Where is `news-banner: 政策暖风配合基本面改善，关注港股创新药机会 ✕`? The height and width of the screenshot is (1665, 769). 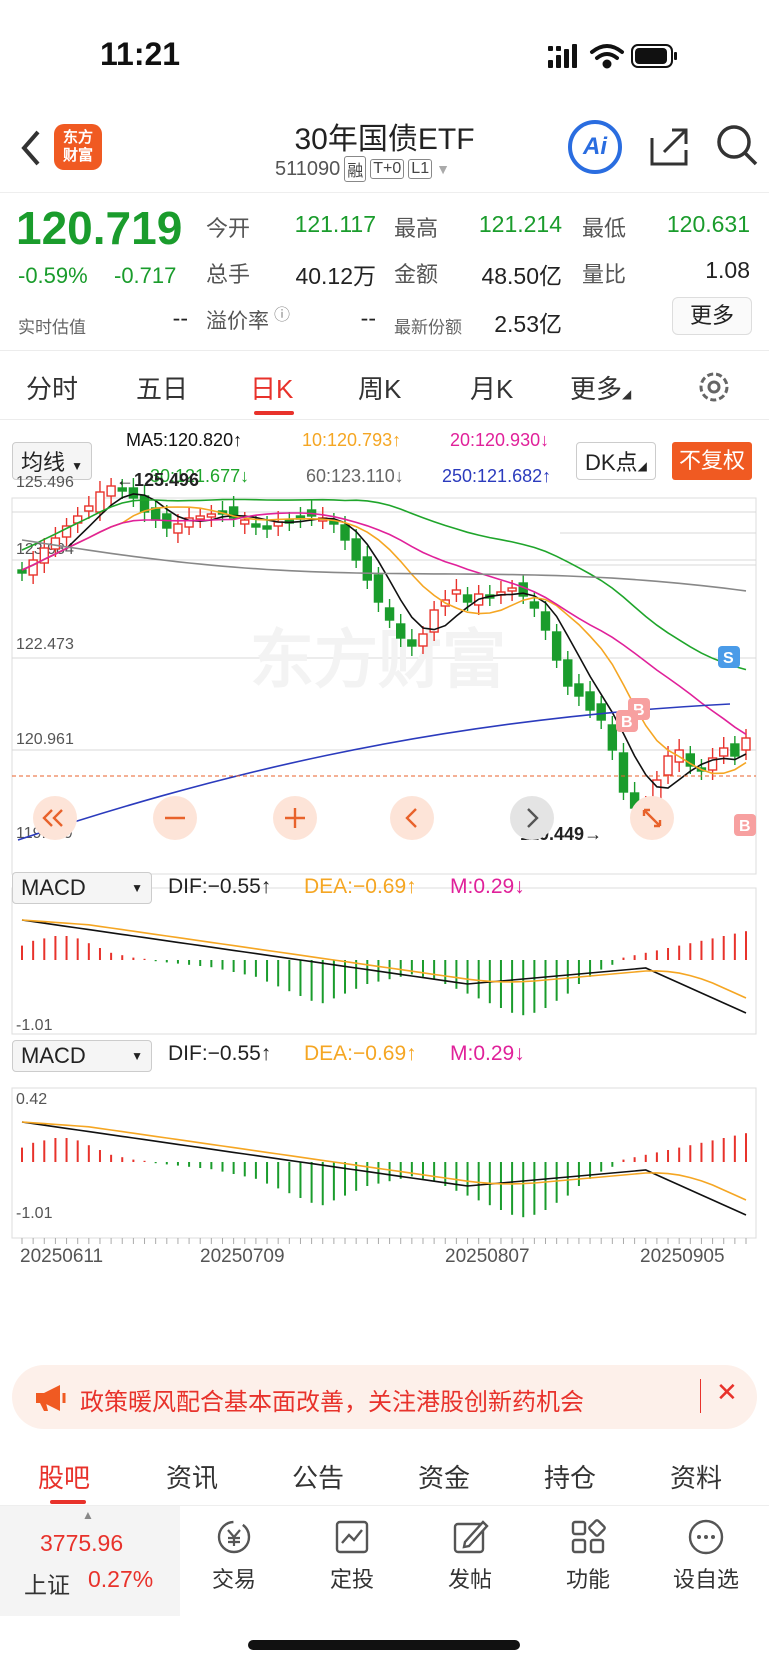
news-banner: 政策暖风配合基本面改善，关注港股创新药机会 ✕ is located at coordinates (384, 1397).